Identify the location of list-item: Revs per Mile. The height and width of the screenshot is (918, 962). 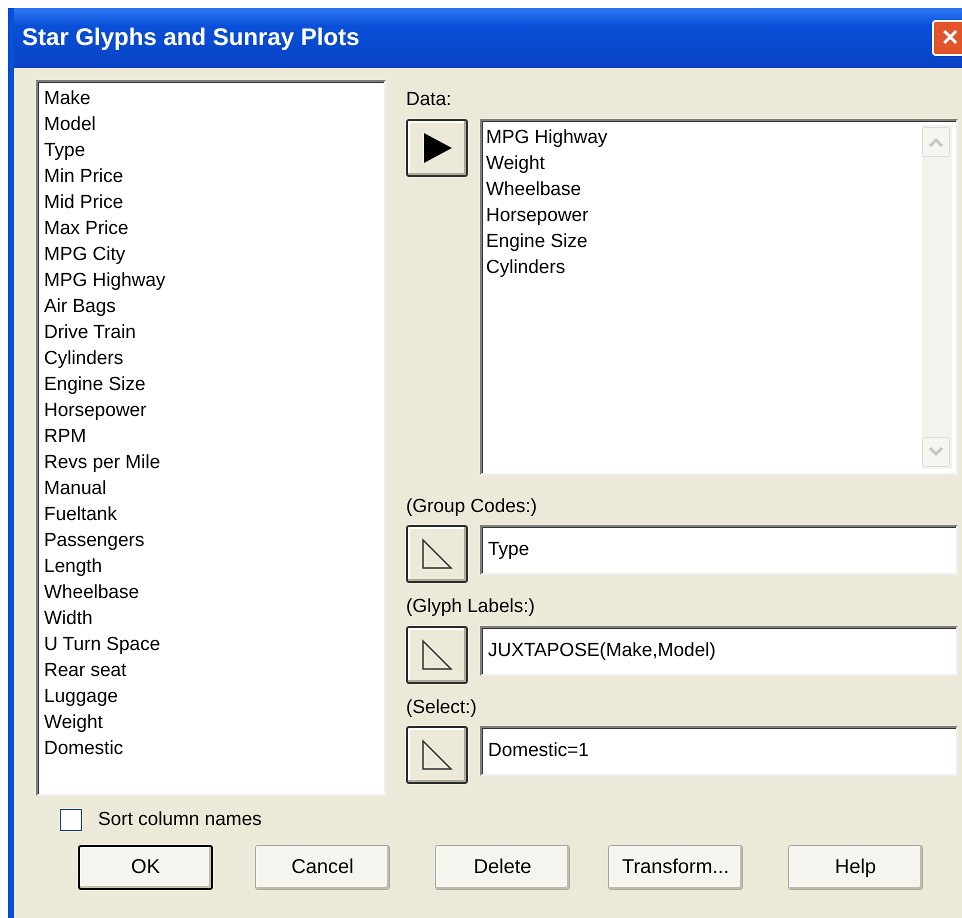
(211, 463).